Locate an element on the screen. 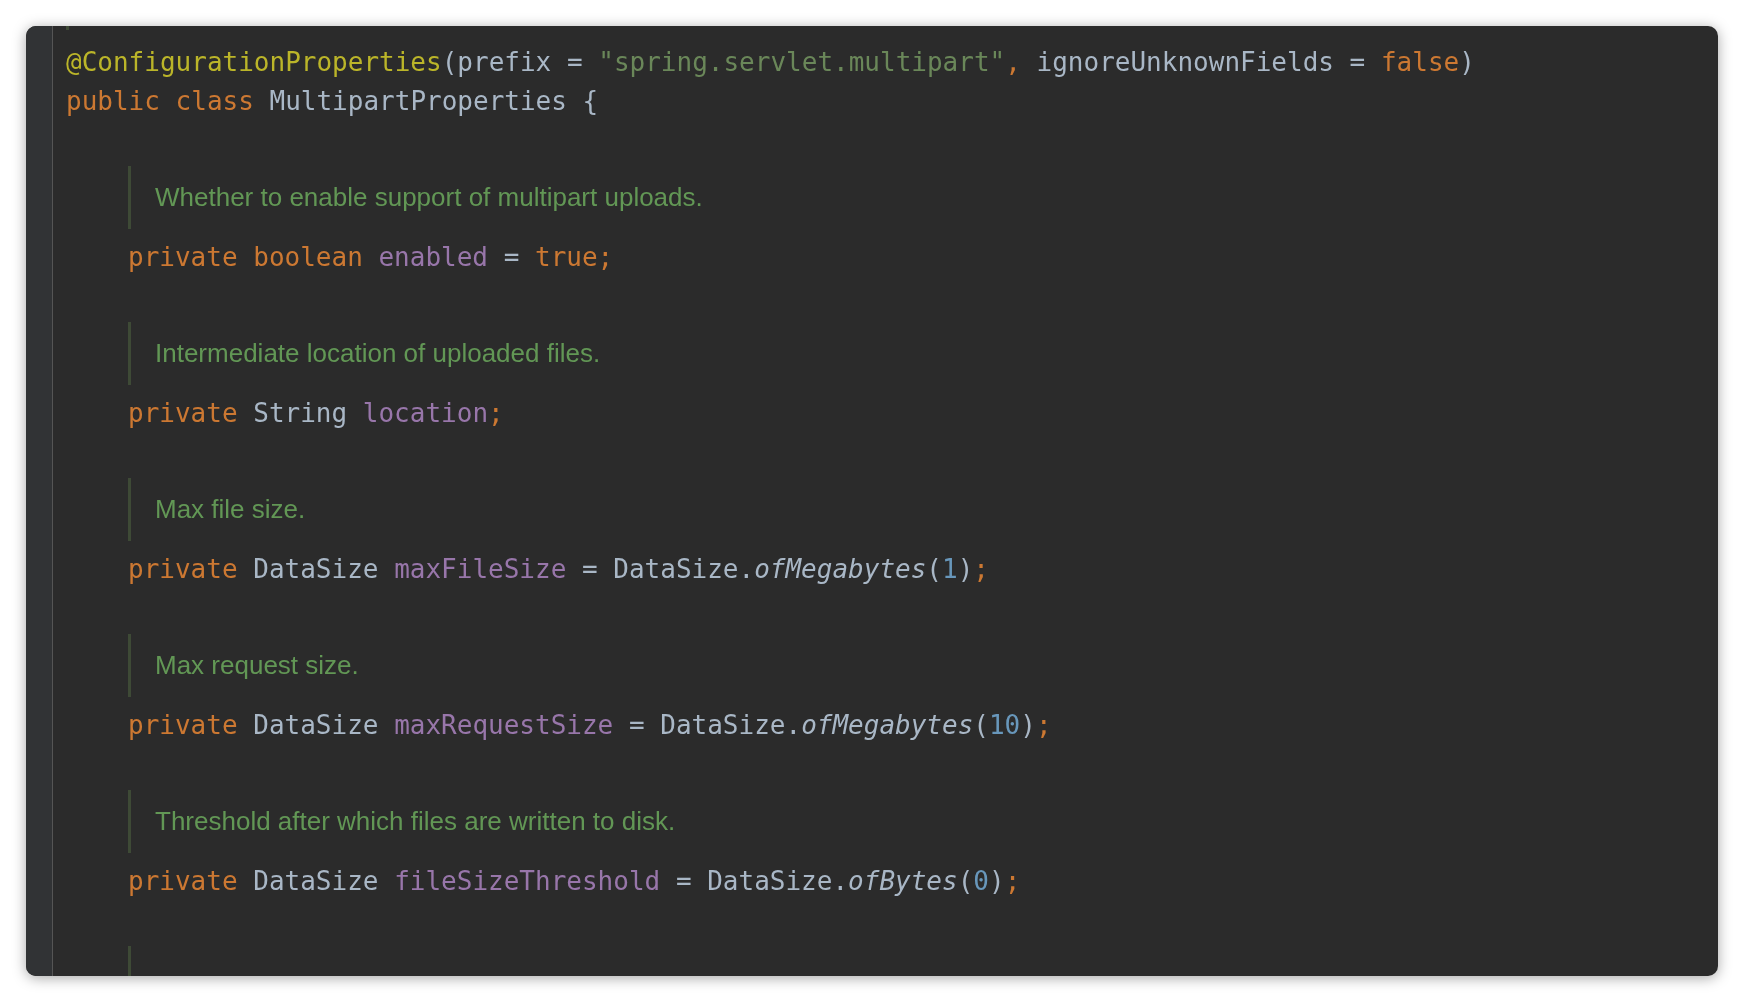 This screenshot has height=1002, width=1744. doc-comment: Whether to enable support of multipart uploads. is located at coordinates (429, 197).